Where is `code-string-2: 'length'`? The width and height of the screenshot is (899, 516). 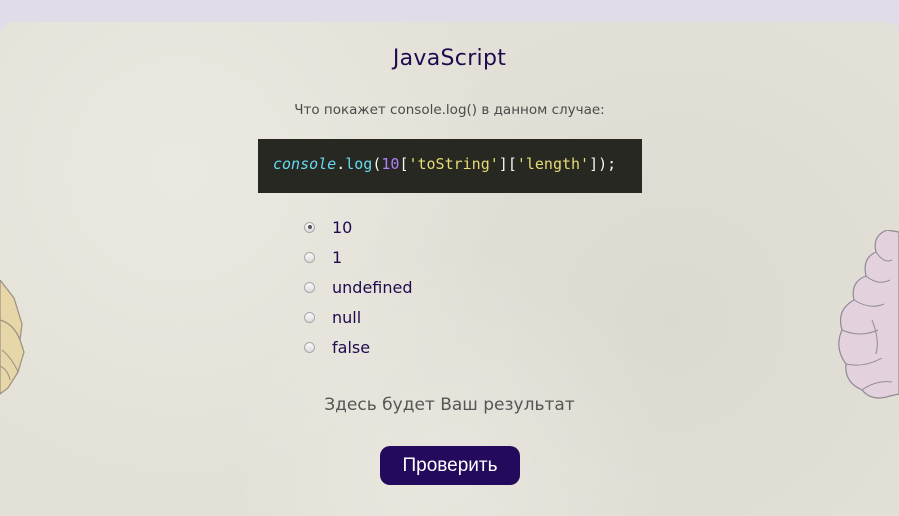 code-string-2: 'length' is located at coordinates (553, 164).